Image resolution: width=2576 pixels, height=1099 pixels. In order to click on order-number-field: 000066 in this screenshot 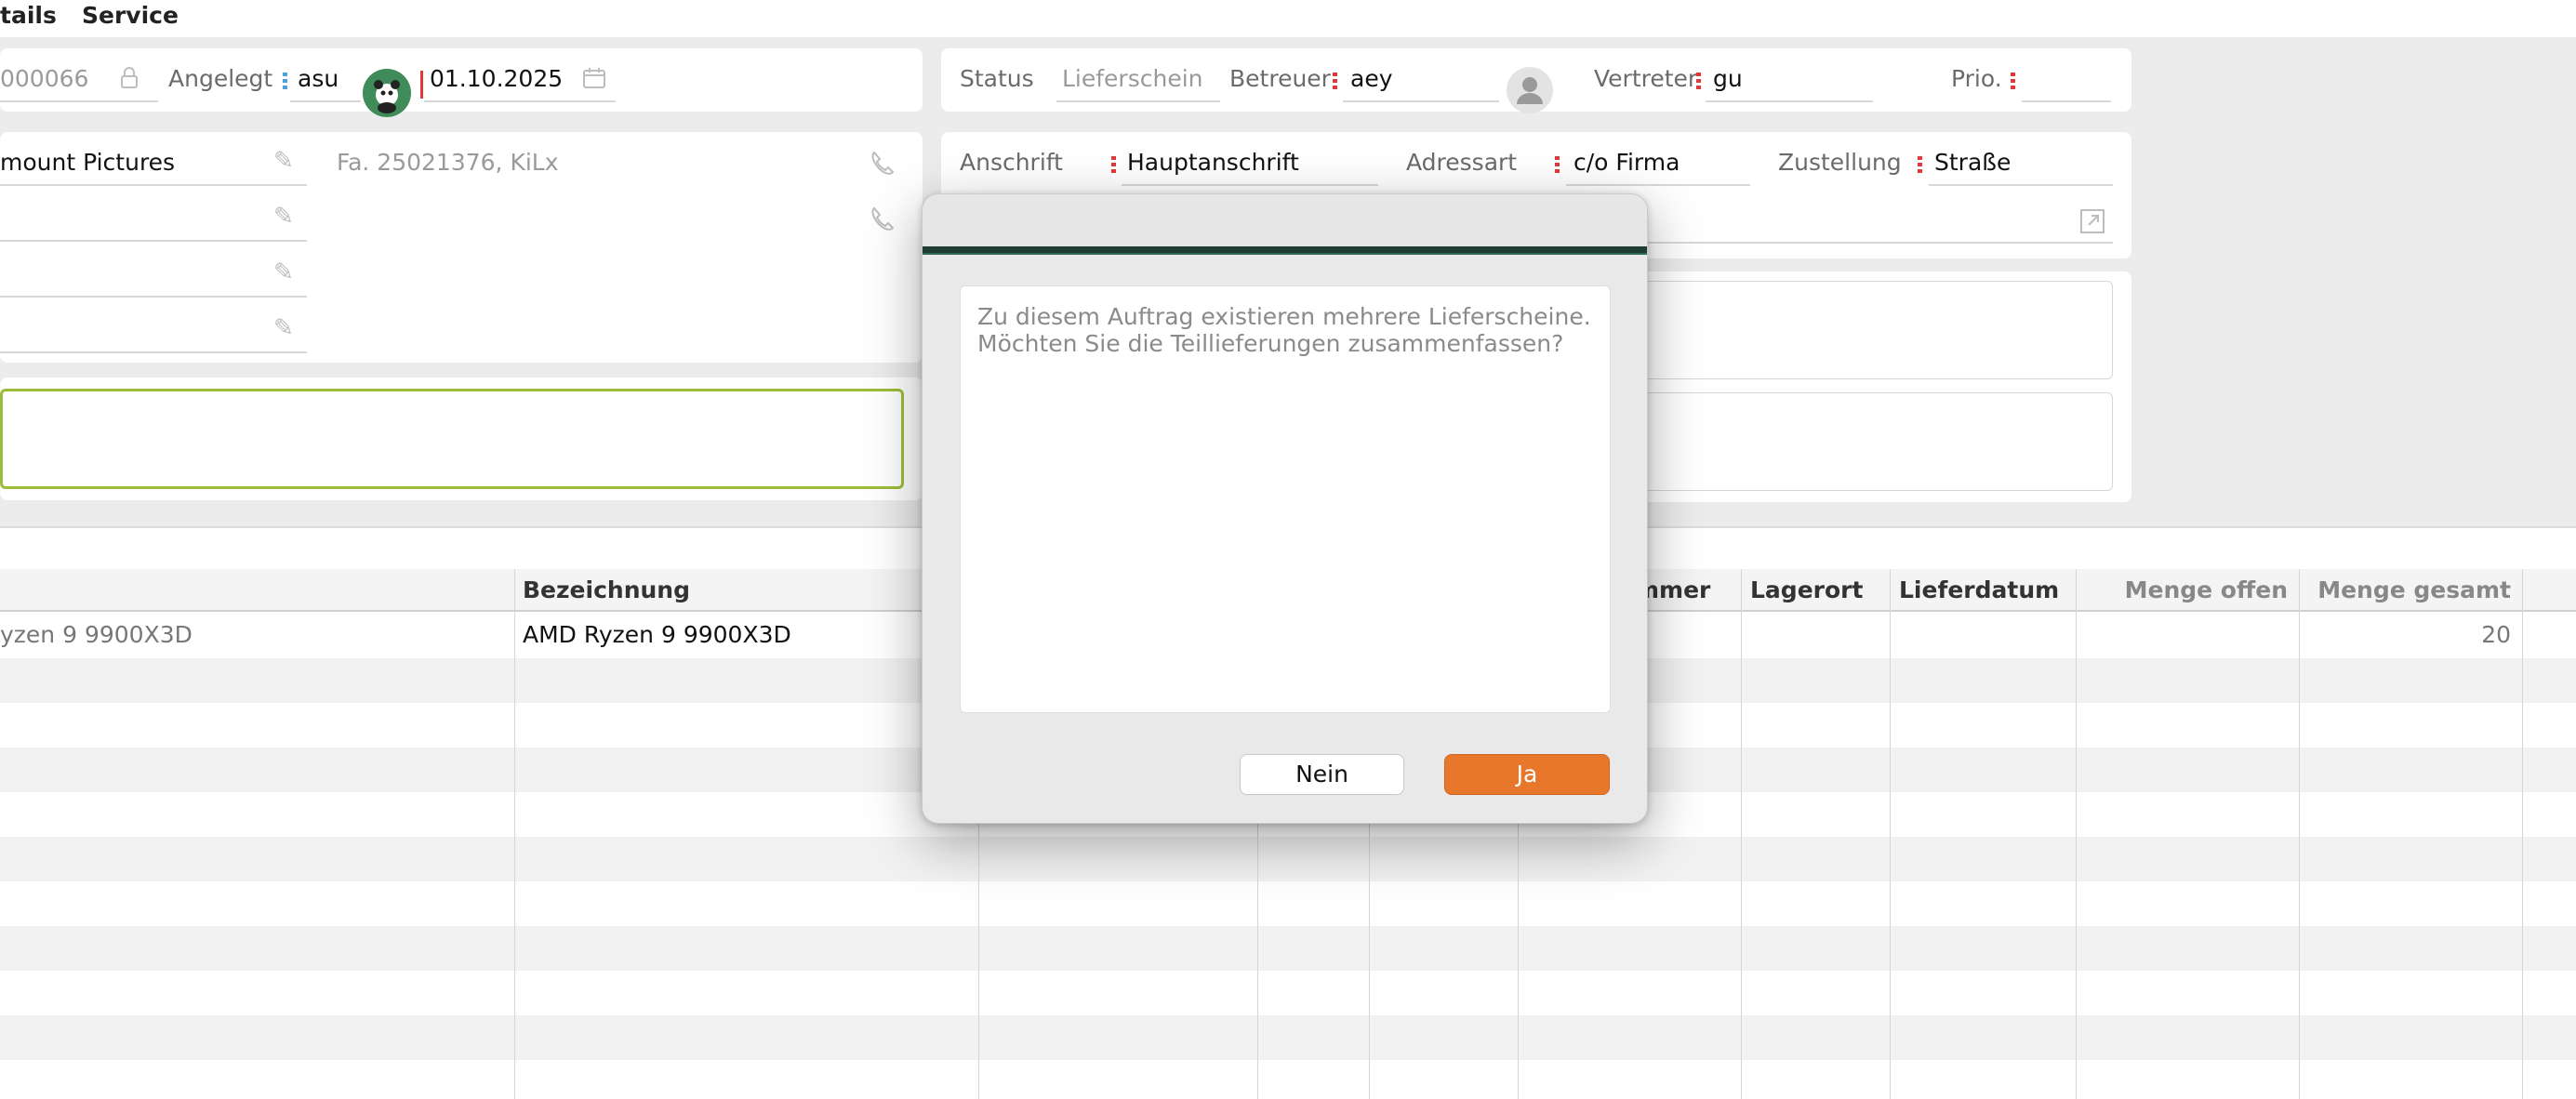, I will do `click(44, 78)`.